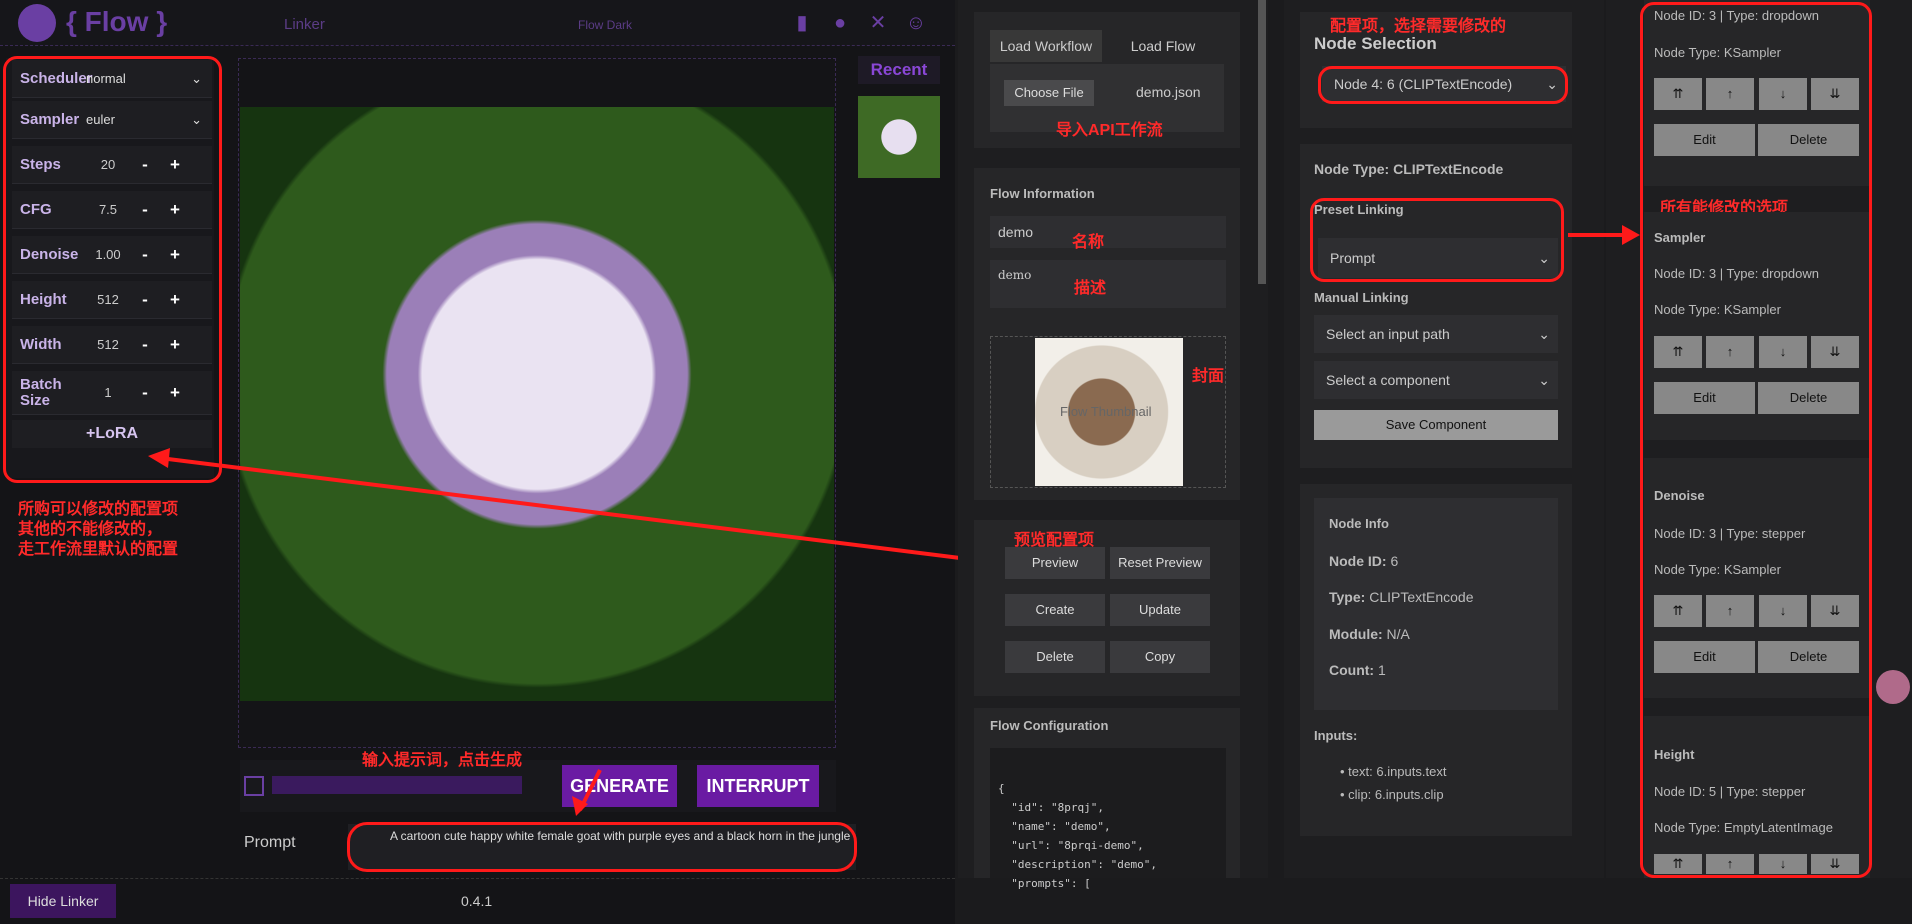  I want to click on input-path-select: Select an input path ⌄, so click(1436, 334).